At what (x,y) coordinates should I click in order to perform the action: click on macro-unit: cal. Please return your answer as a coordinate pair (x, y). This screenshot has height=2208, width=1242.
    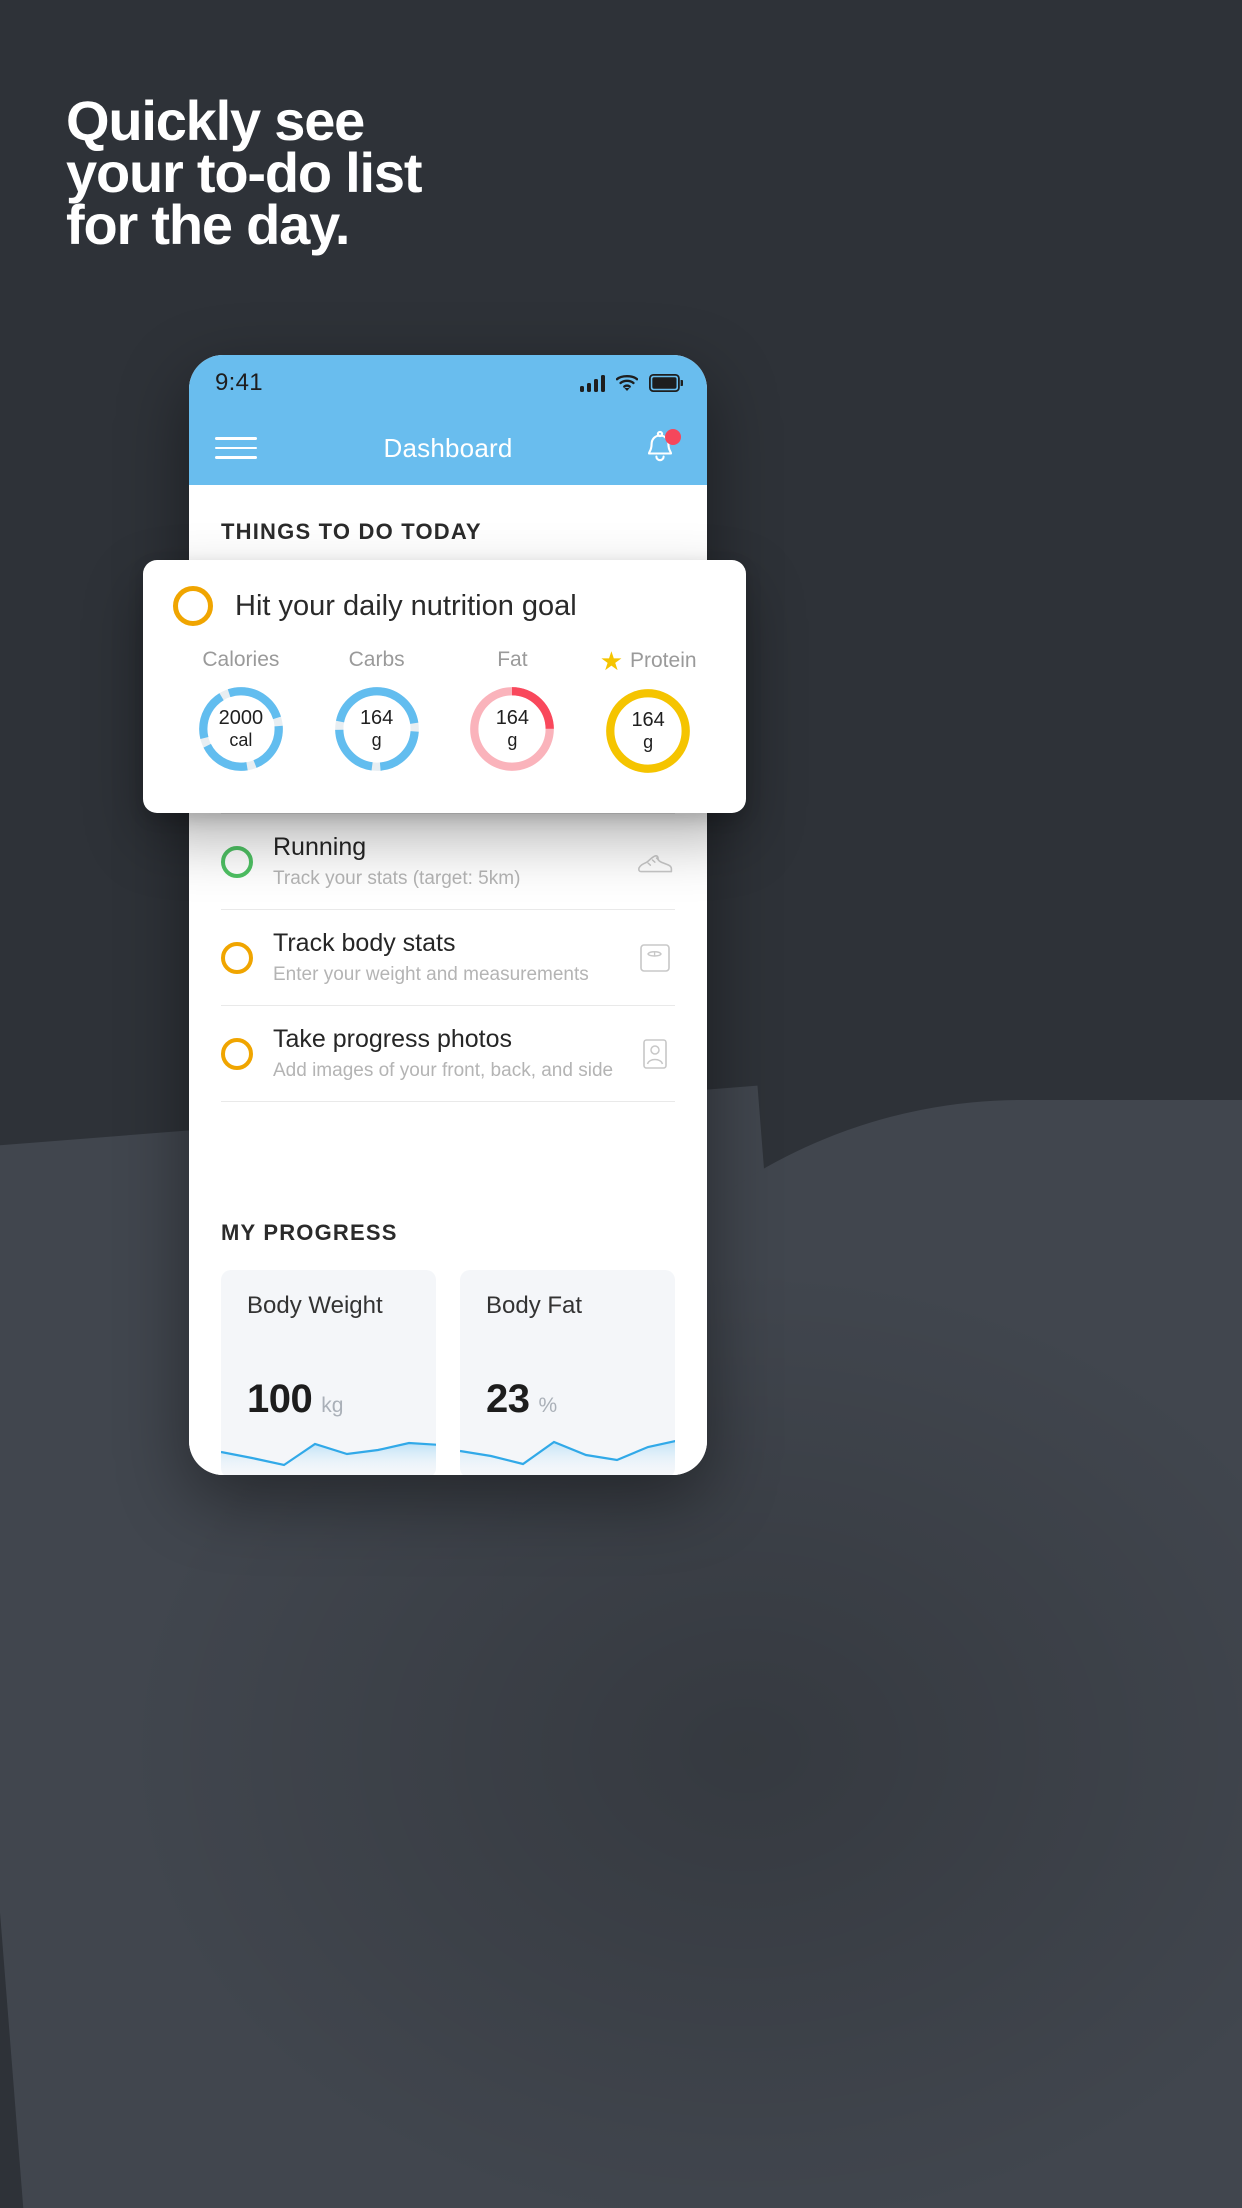
    Looking at the image, I should click on (241, 740).